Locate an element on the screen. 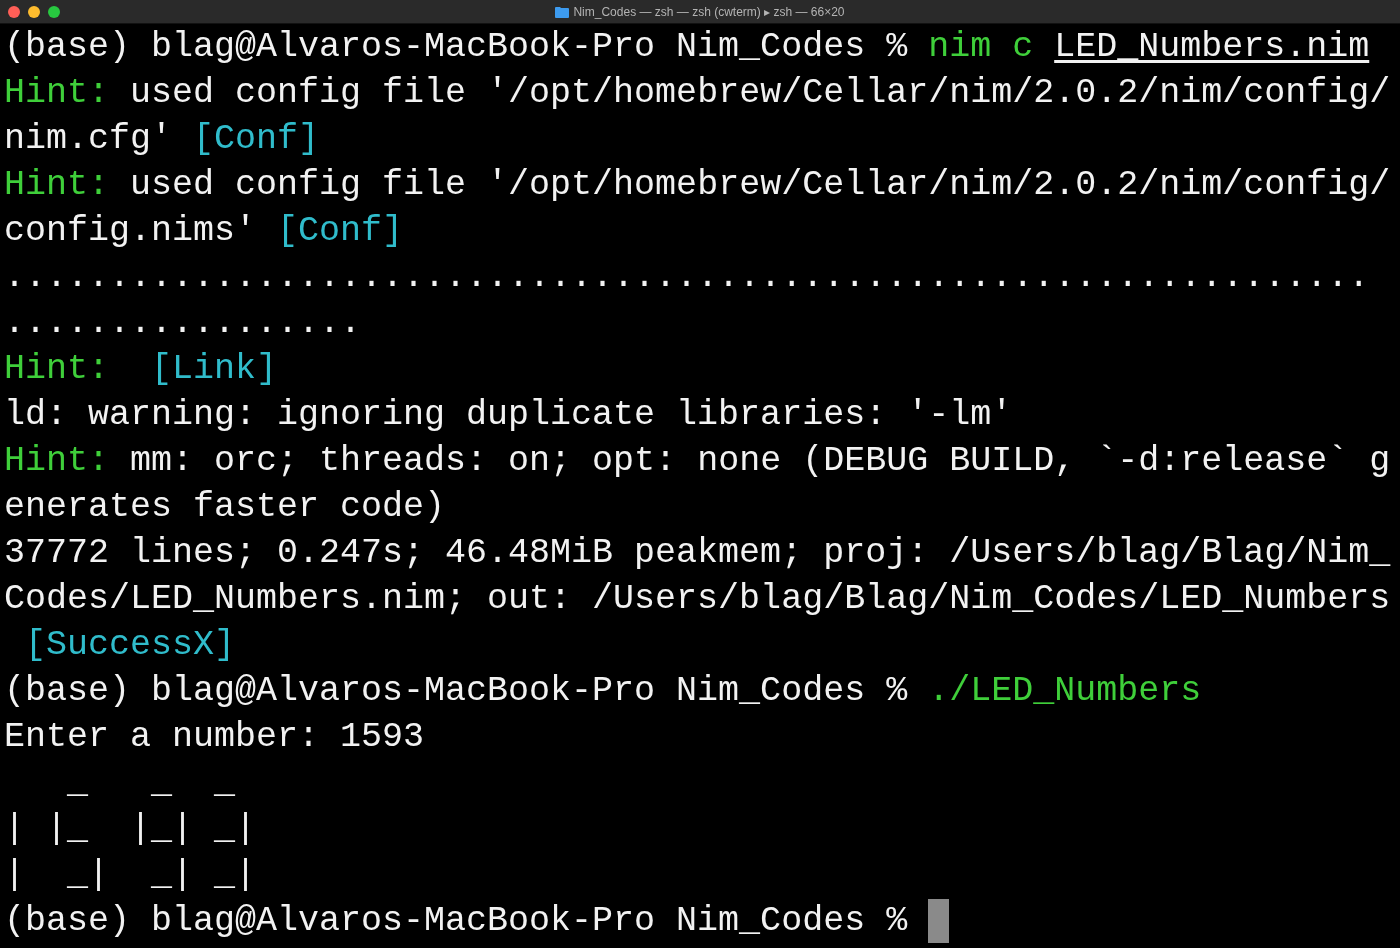  output-text: mm: orc; threads: on; opt: none (DEBUG BUILD, `-d:release` g is located at coordinates (760, 461).